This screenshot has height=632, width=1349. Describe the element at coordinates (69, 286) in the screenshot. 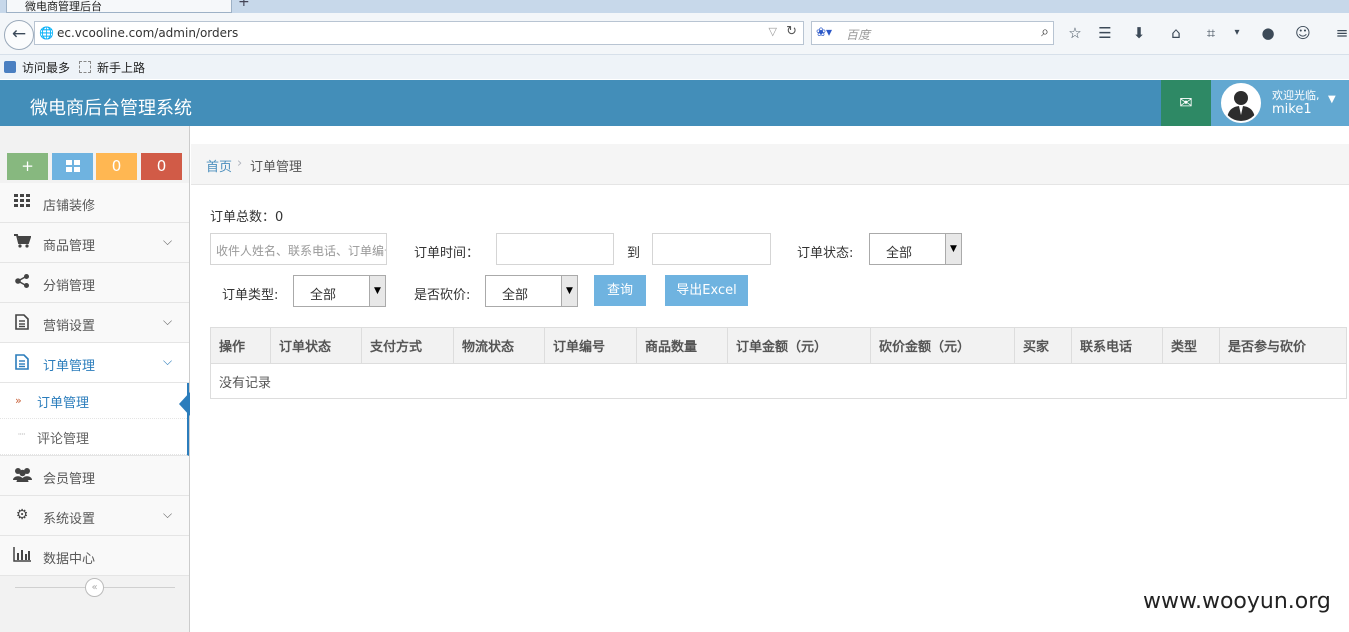

I see `sidebar-item-label: 分销管理` at that location.